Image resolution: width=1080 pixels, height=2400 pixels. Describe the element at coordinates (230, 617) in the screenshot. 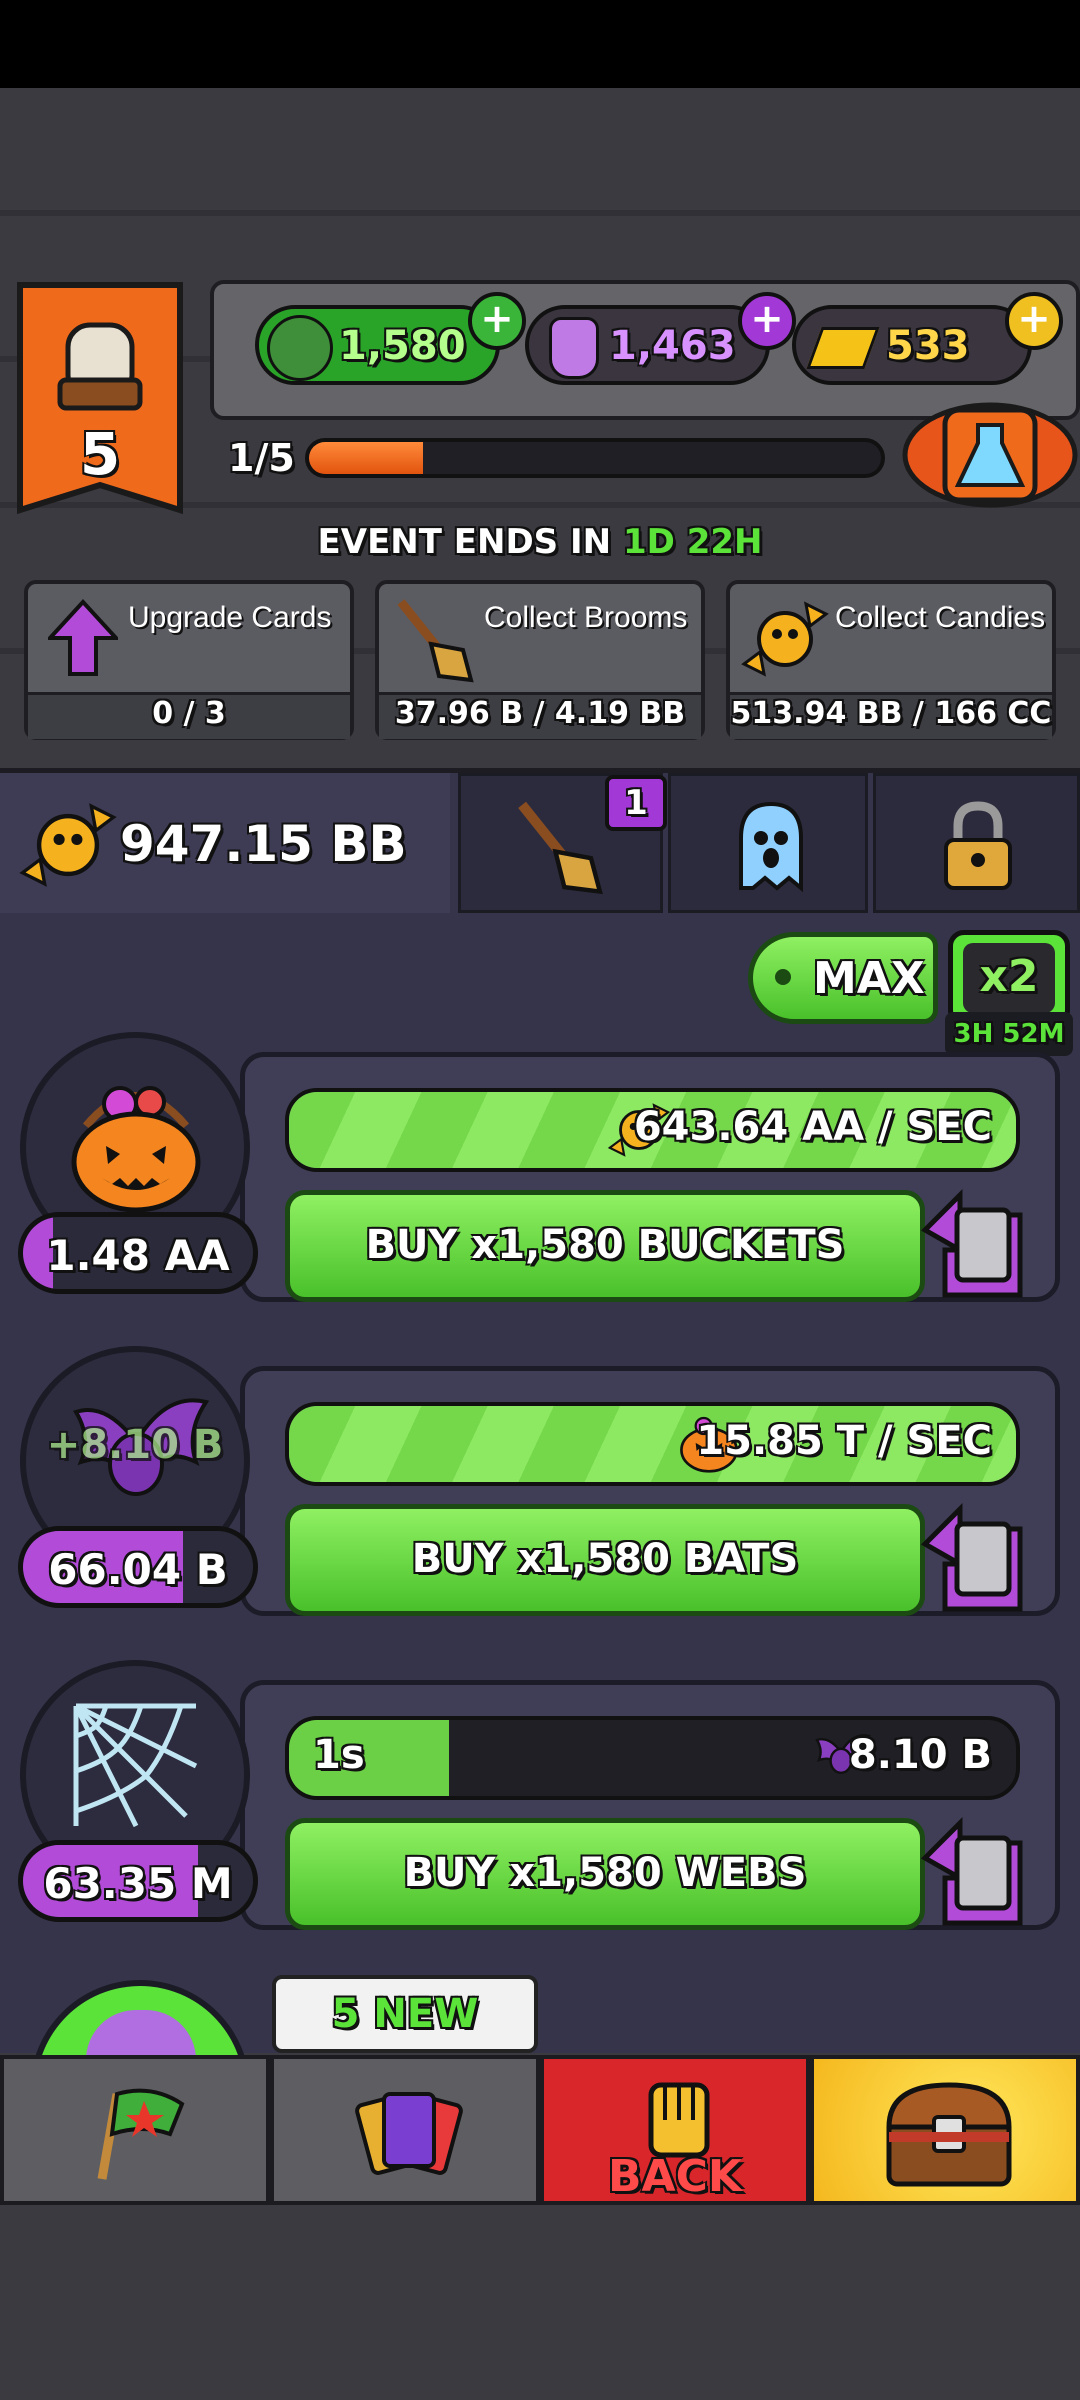

I see `quest-title: Upgrade Cards` at that location.